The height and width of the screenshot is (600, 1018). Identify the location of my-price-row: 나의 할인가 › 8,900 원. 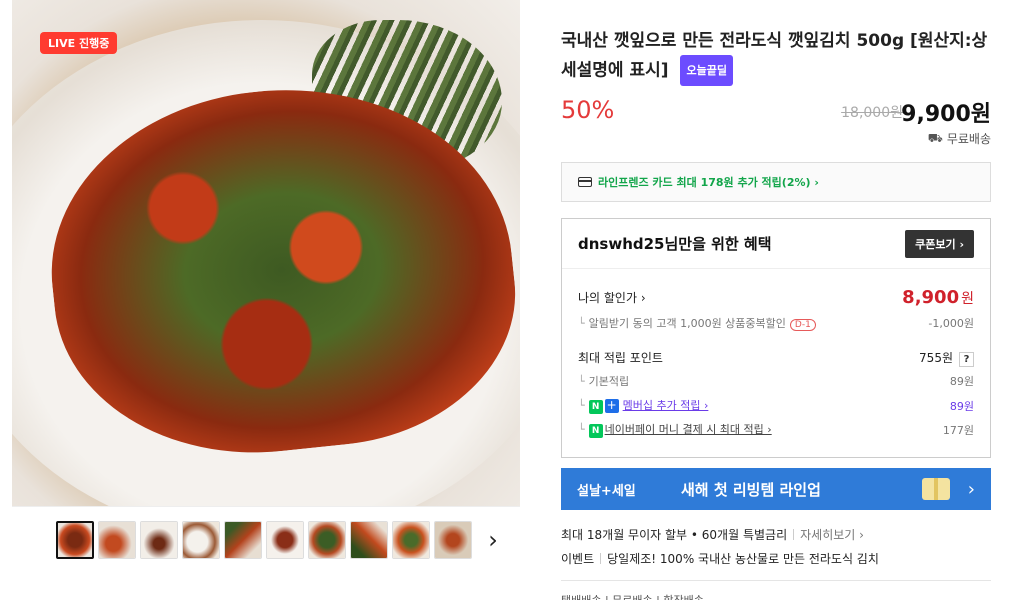
(776, 297).